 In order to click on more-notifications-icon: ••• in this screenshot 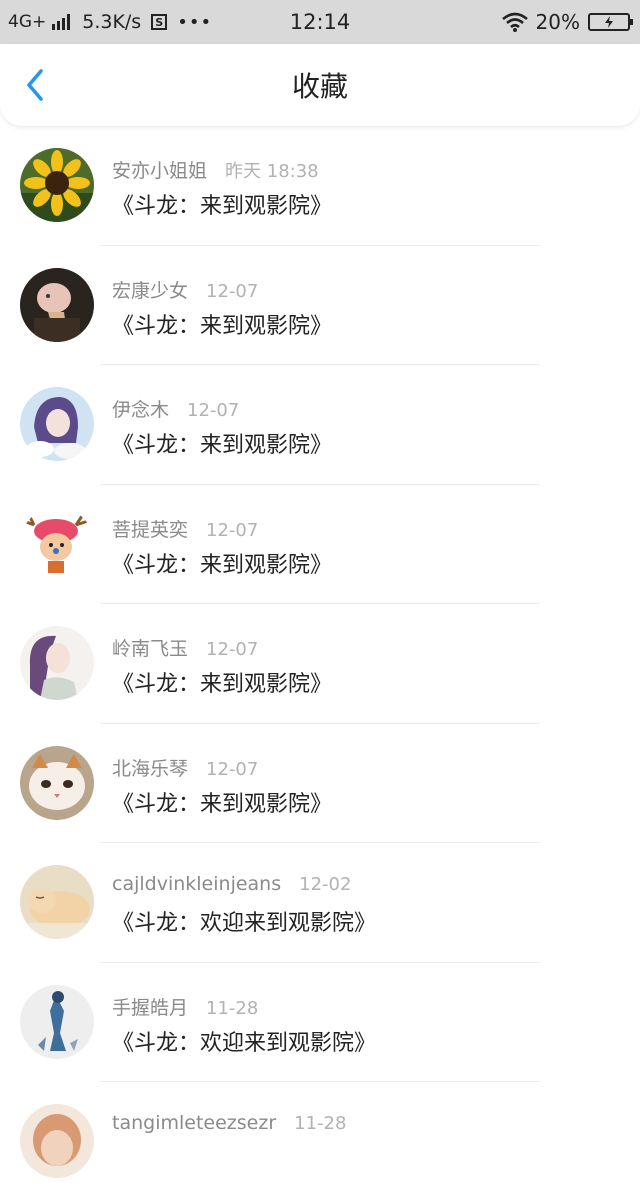, I will do `click(195, 22)`.